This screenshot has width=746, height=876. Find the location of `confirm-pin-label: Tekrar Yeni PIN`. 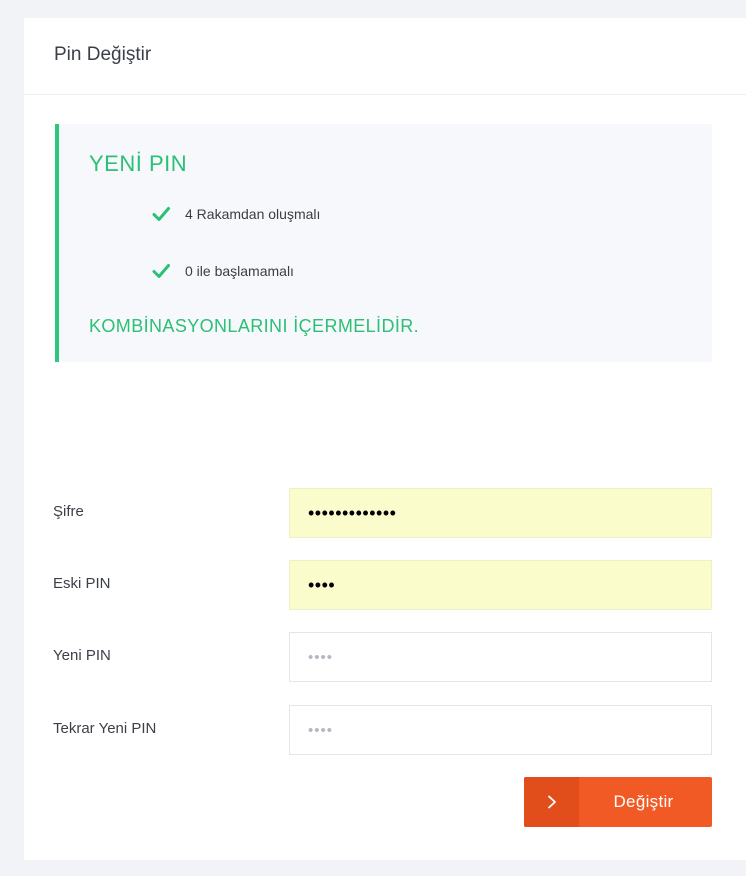

confirm-pin-label: Tekrar Yeni PIN is located at coordinates (105, 728).